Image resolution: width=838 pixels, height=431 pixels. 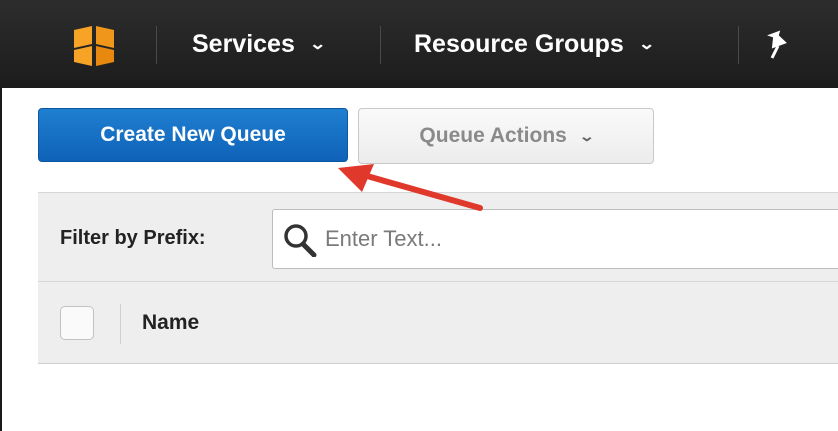 What do you see at coordinates (519, 43) in the screenshot?
I see `resource-groups-label: Resource Groups` at bounding box center [519, 43].